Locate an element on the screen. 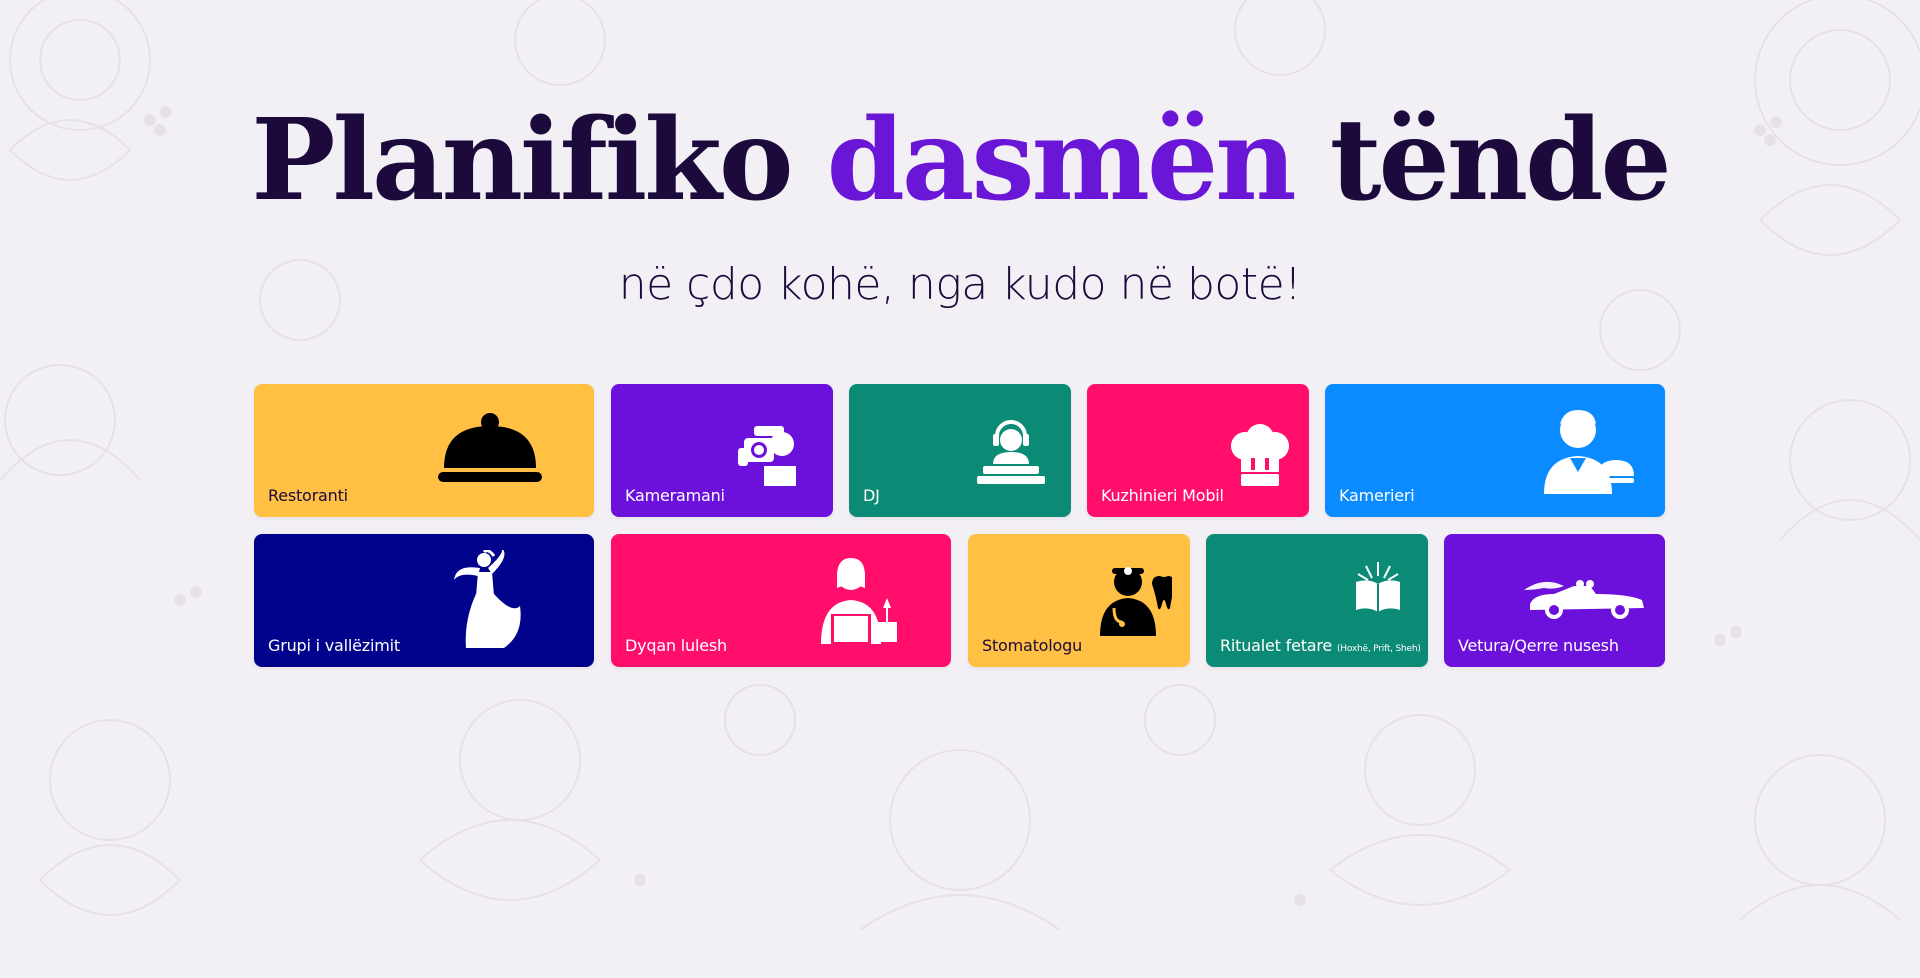 The height and width of the screenshot is (978, 1920). tile-dj: DJ is located at coordinates (960, 450).